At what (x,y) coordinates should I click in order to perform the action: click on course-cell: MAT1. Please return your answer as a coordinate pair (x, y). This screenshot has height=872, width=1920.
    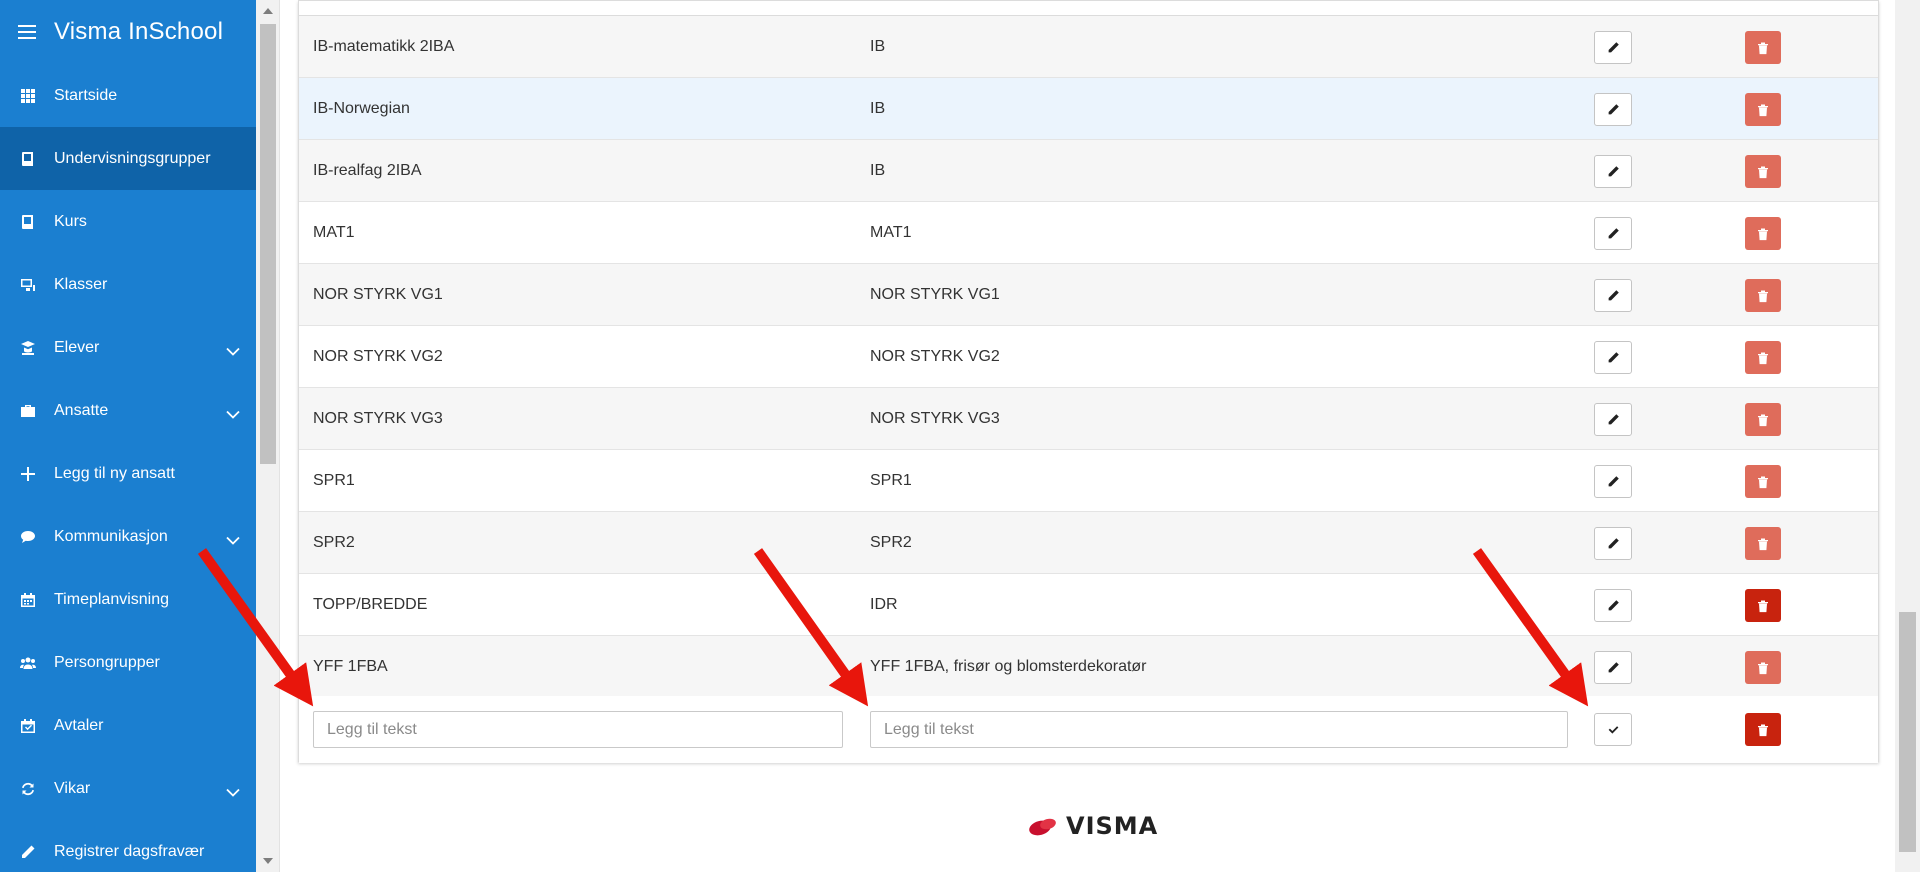
    Looking at the image, I should click on (891, 232).